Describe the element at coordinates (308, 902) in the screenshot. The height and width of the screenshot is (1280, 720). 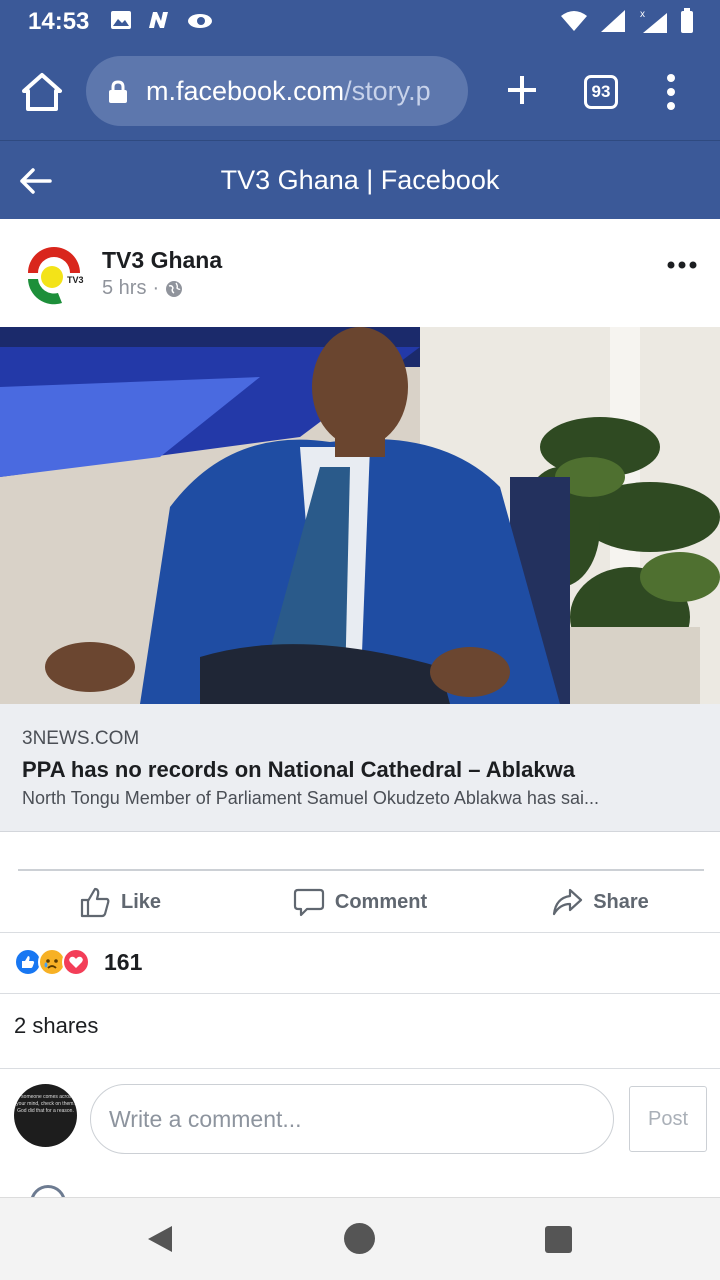
I see `comment-bubble-icon` at that location.